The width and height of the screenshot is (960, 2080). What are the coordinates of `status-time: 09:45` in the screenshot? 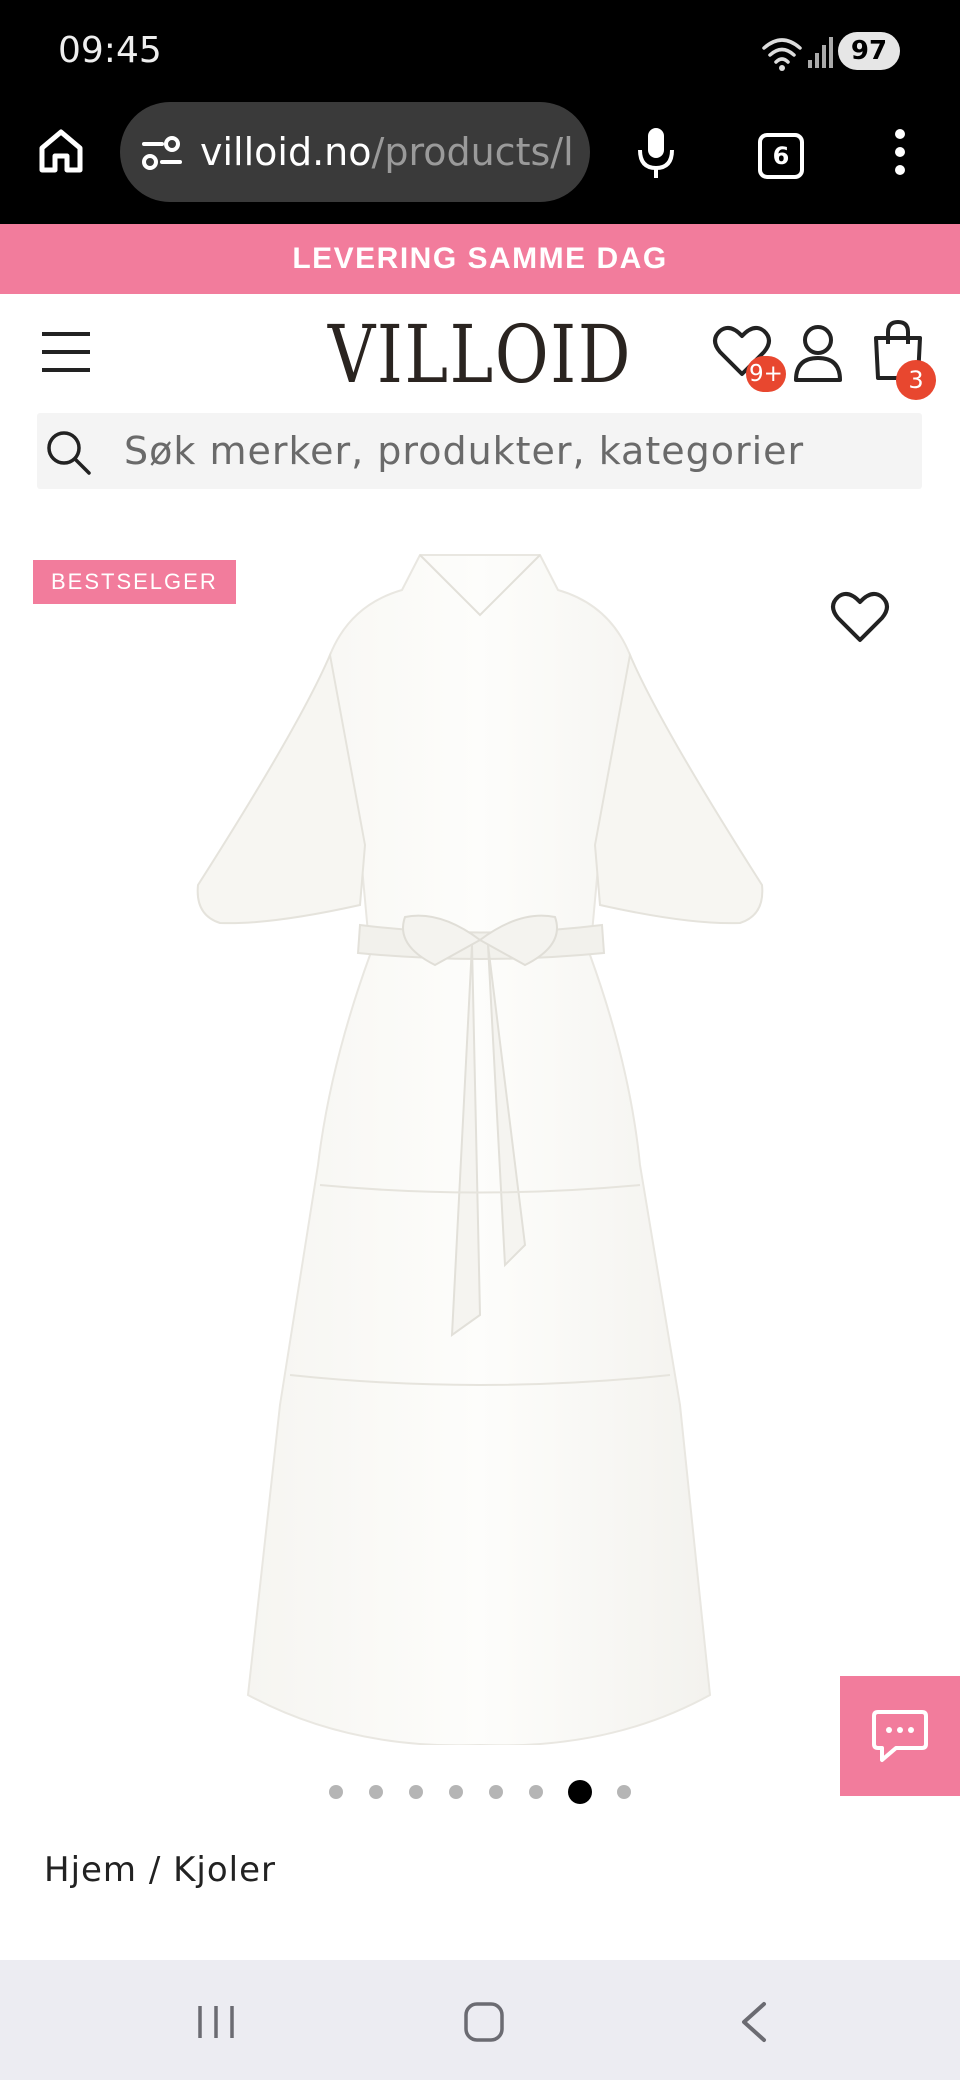 It's located at (110, 50).